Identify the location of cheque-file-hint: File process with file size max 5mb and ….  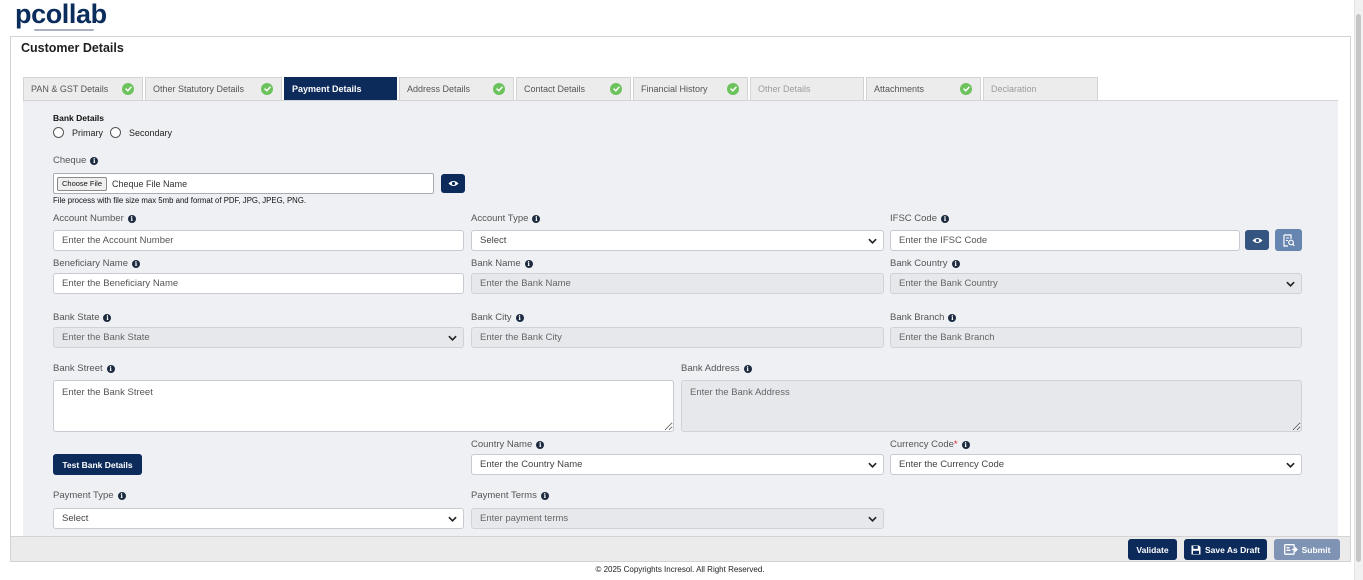
(180, 200).